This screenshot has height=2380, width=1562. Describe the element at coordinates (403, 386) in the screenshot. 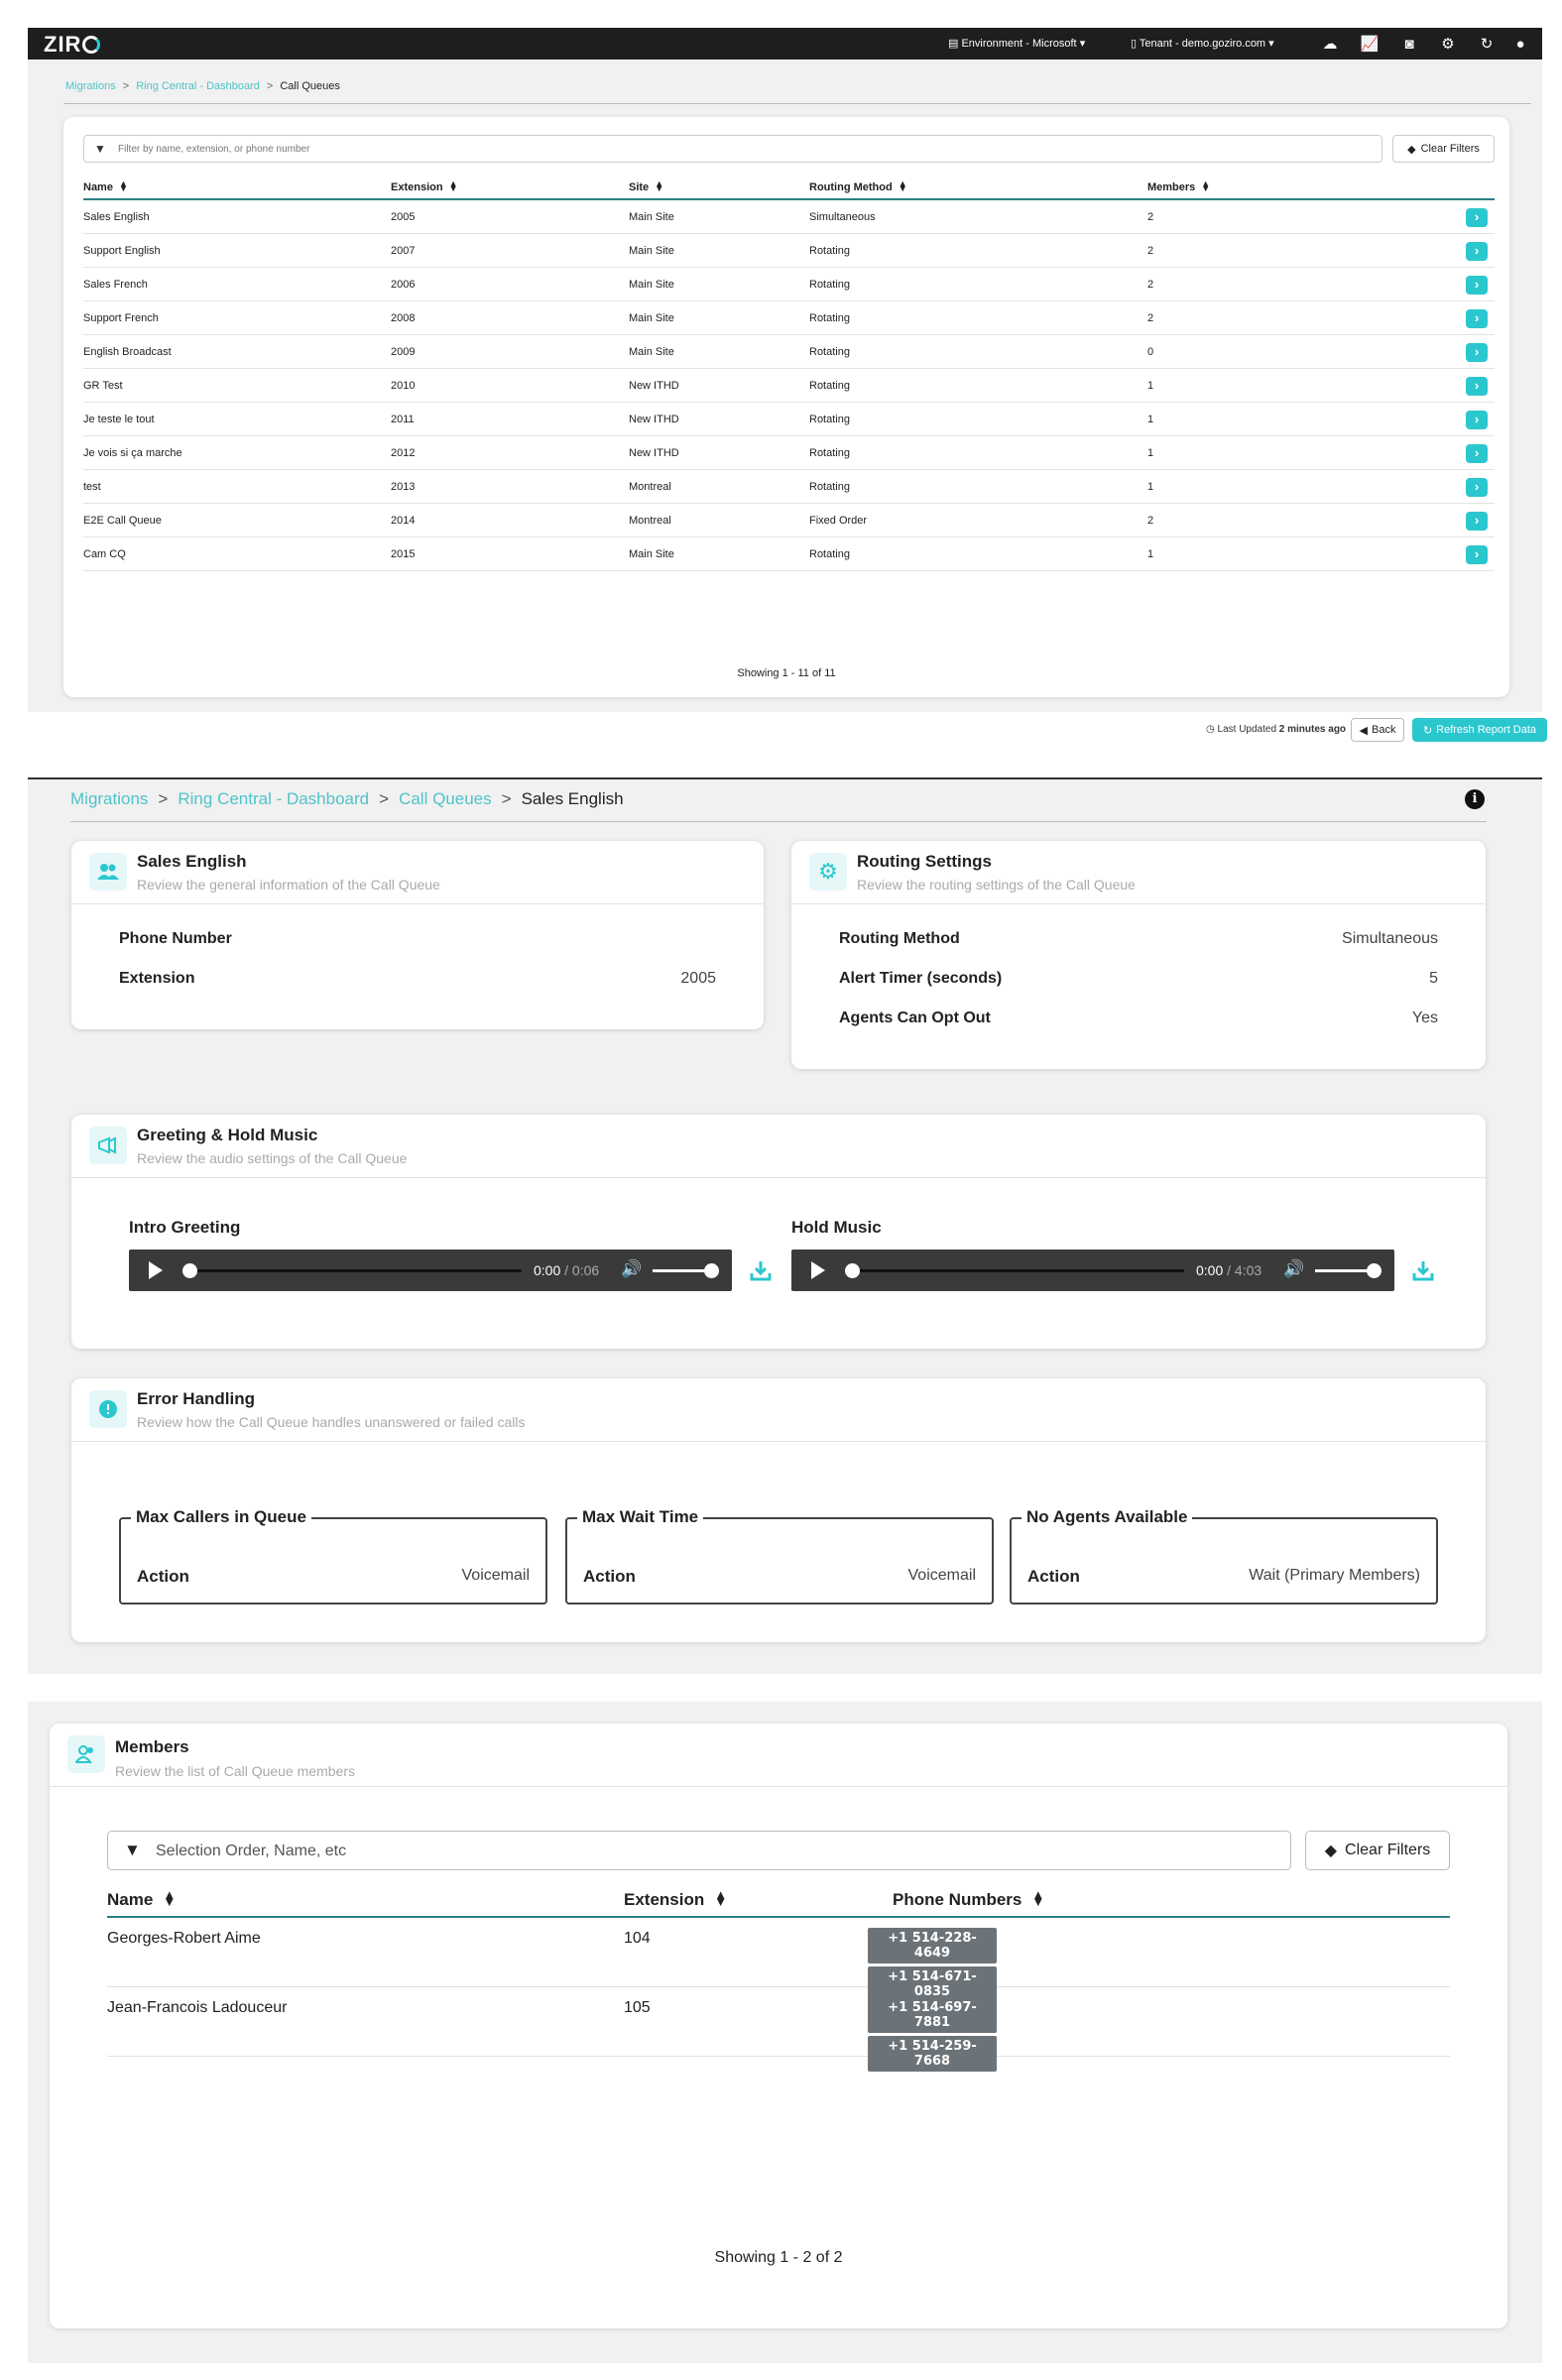

I see `cell-extension: 2010` at that location.